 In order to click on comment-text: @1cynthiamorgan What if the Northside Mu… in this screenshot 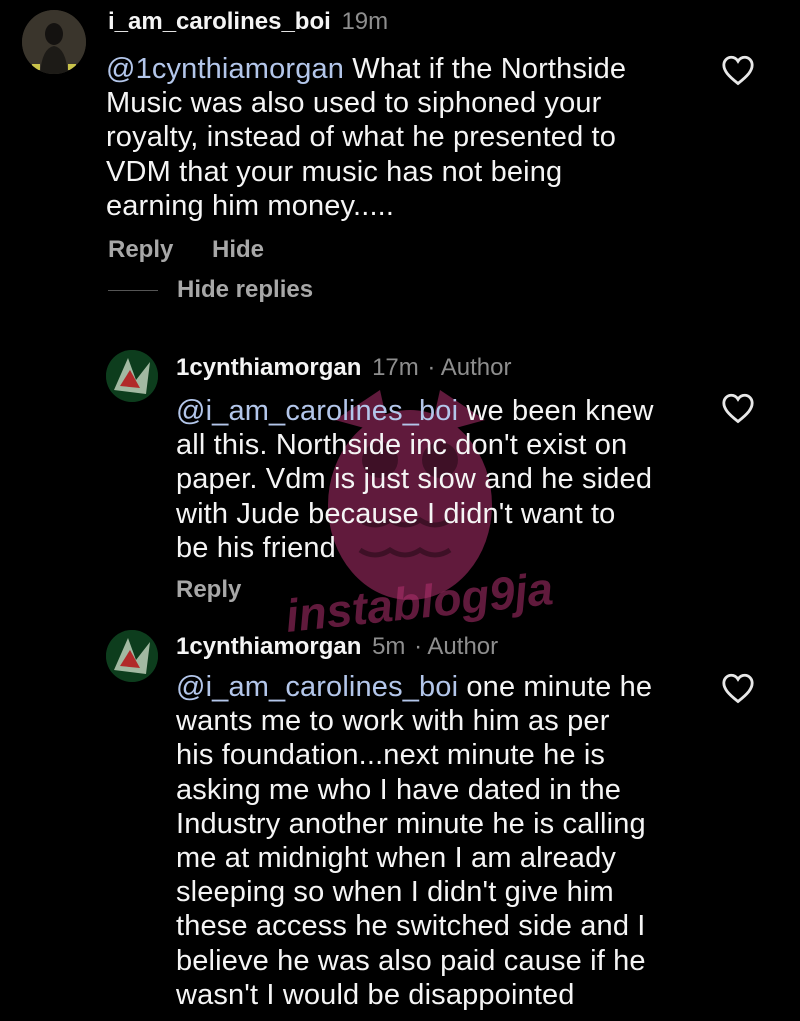, I will do `click(406, 137)`.